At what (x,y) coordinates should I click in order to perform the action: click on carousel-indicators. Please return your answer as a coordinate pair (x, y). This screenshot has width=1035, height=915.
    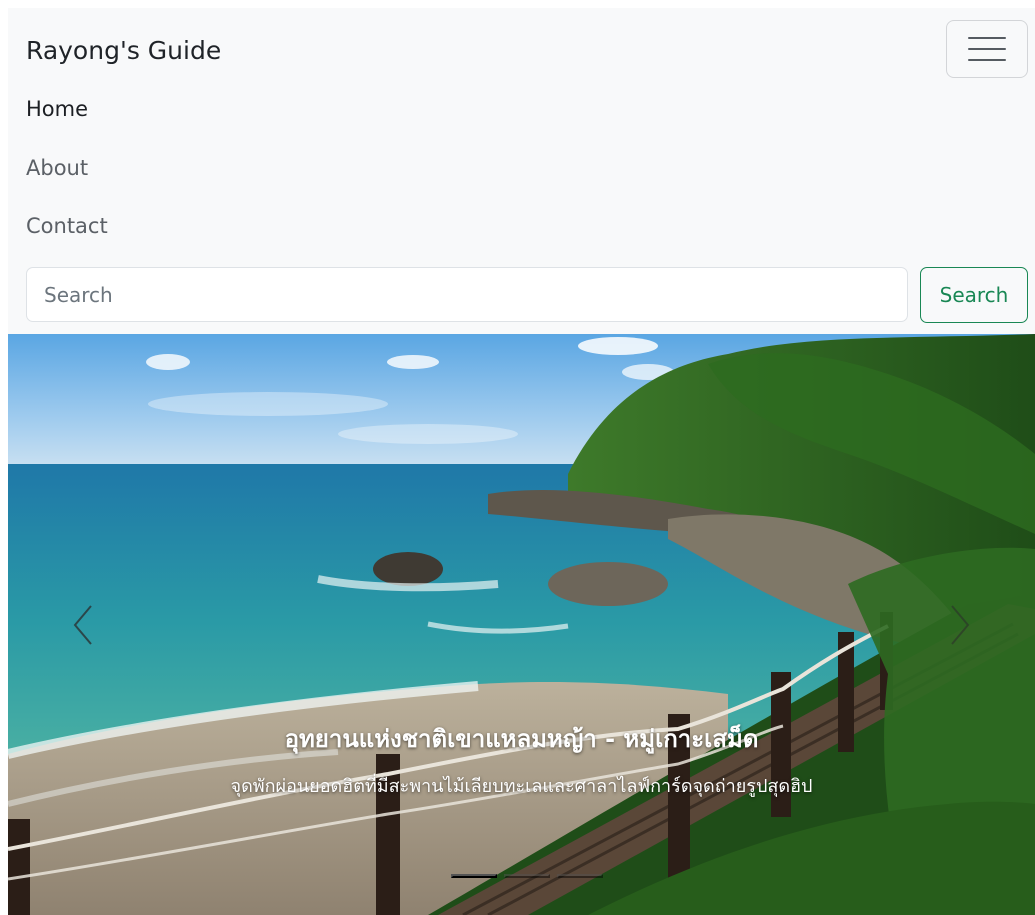
    Looking at the image, I should click on (527, 876).